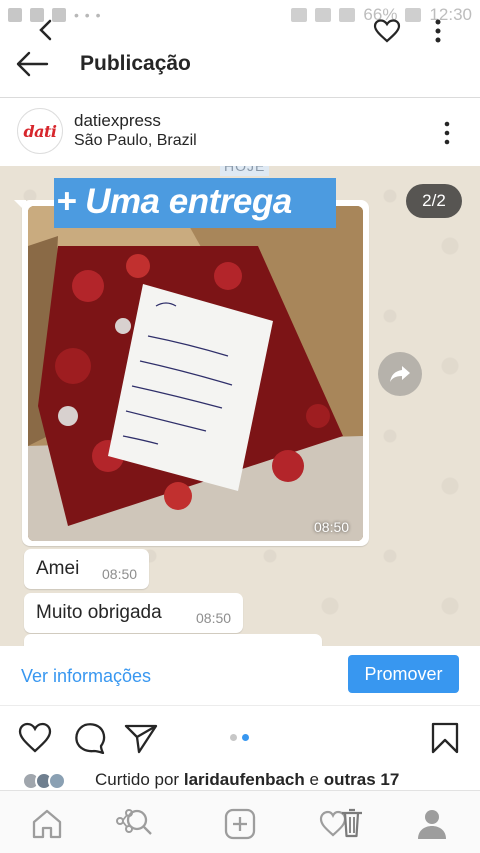  Describe the element at coordinates (135, 141) in the screenshot. I see `location: São Paulo, Brazil` at that location.